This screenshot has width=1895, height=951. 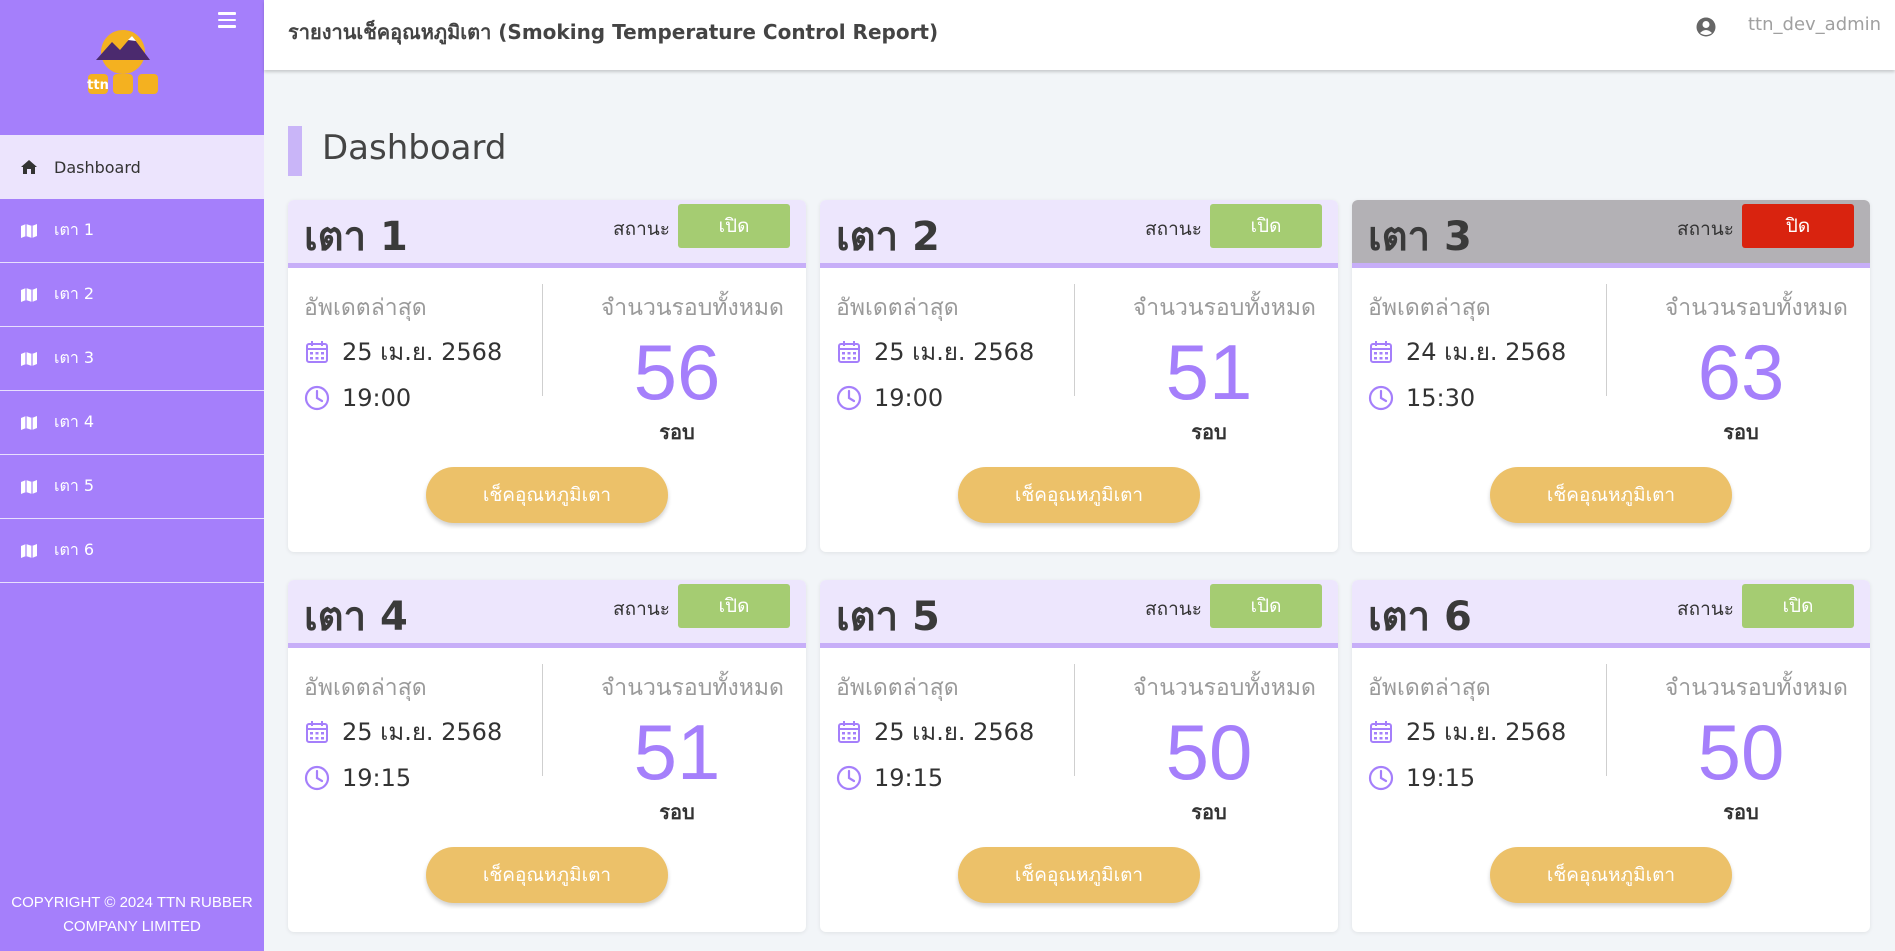 I want to click on oven-name: เตา 2, so click(x=888, y=237).